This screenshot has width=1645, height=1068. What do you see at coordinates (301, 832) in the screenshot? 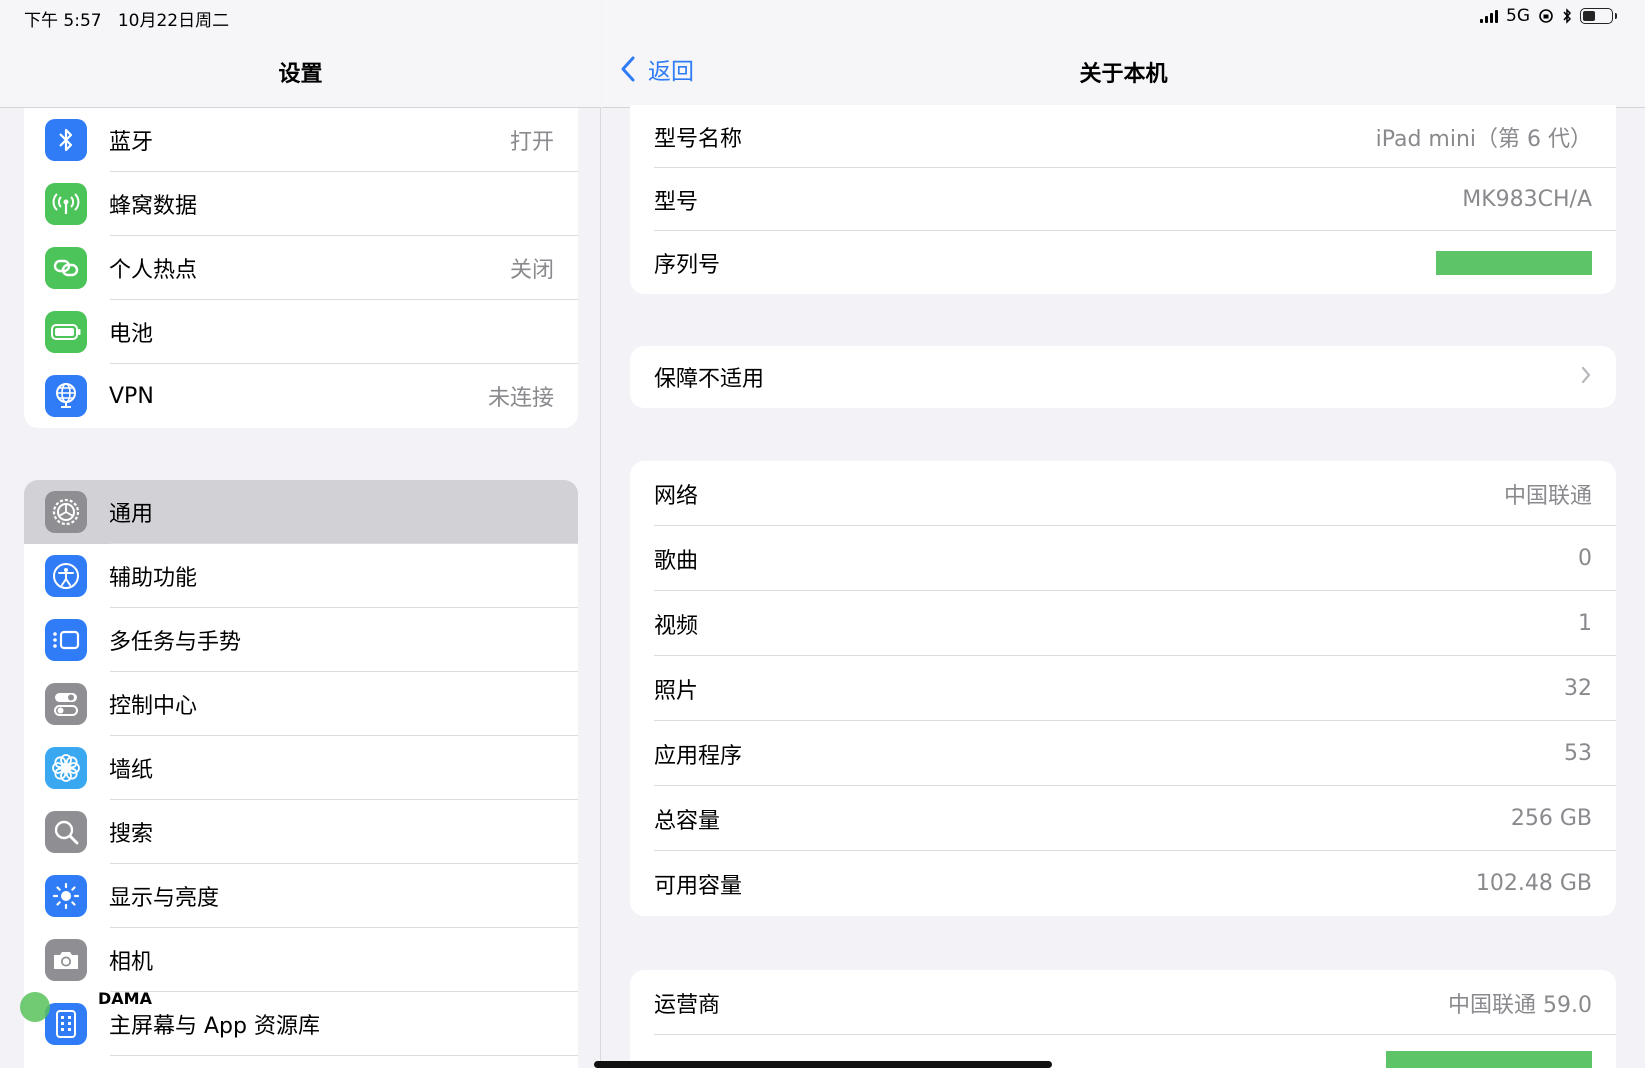
I see `sidebar-row-search: 搜索` at bounding box center [301, 832].